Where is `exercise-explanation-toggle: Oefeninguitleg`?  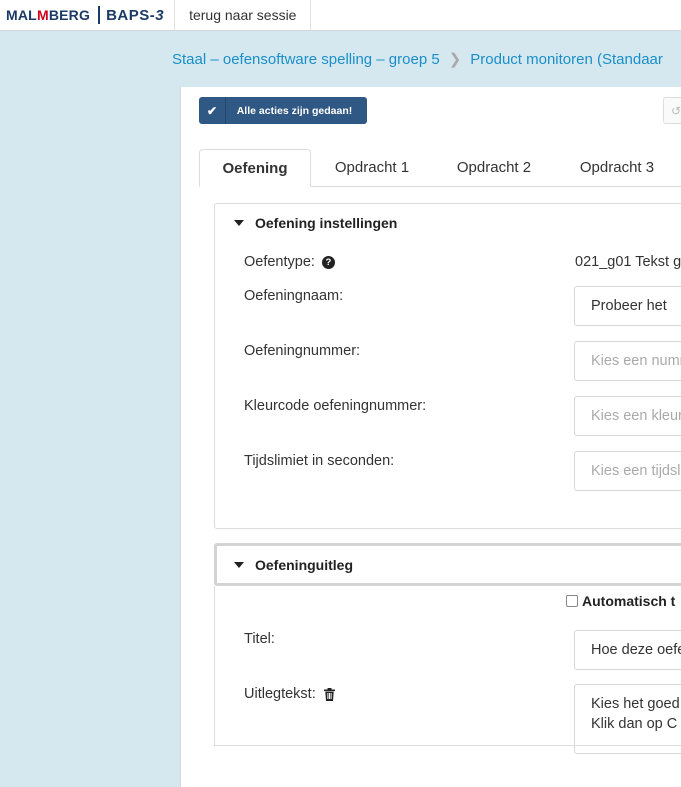 exercise-explanation-toggle: Oefeninguitleg is located at coordinates (293, 565).